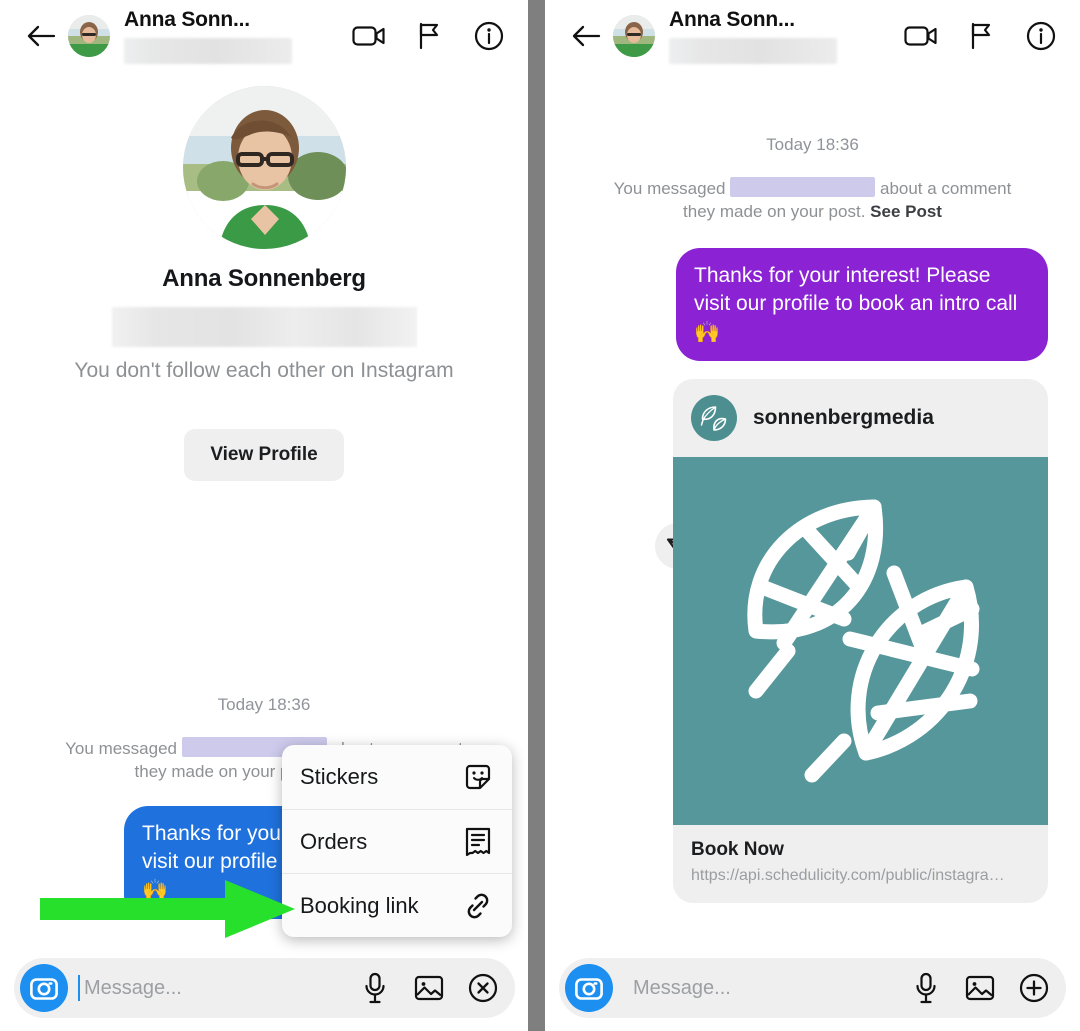 This screenshot has width=1080, height=1031. I want to click on view-profile-button: View Profile, so click(264, 455).